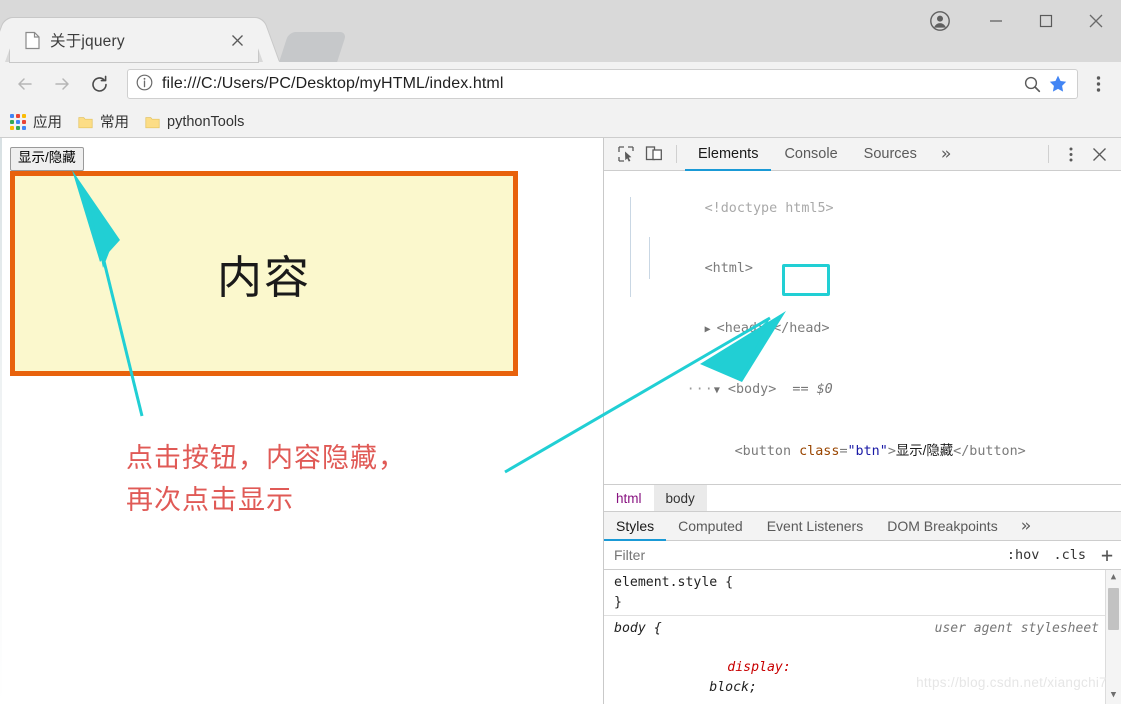  I want to click on tab-elements: Elements, so click(728, 154).